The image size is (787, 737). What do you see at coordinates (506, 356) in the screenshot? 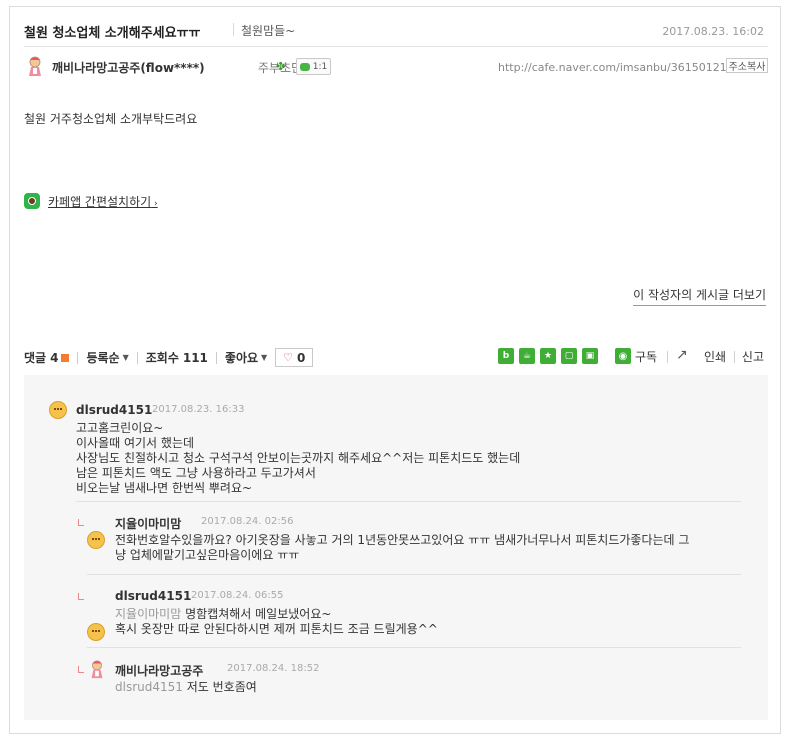
I see `blog-share-icon: b` at bounding box center [506, 356].